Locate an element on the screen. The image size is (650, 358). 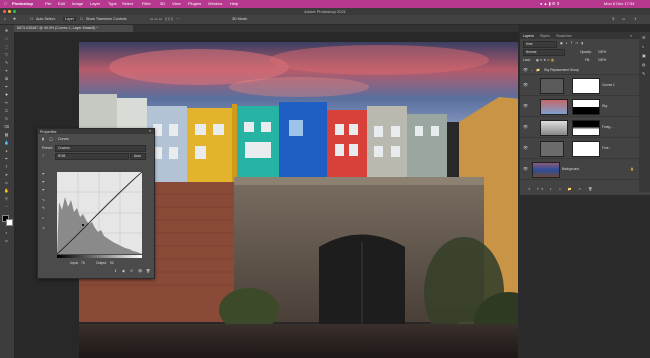
black-point-eyedropper-icon: ✒ is located at coordinates (43, 174).